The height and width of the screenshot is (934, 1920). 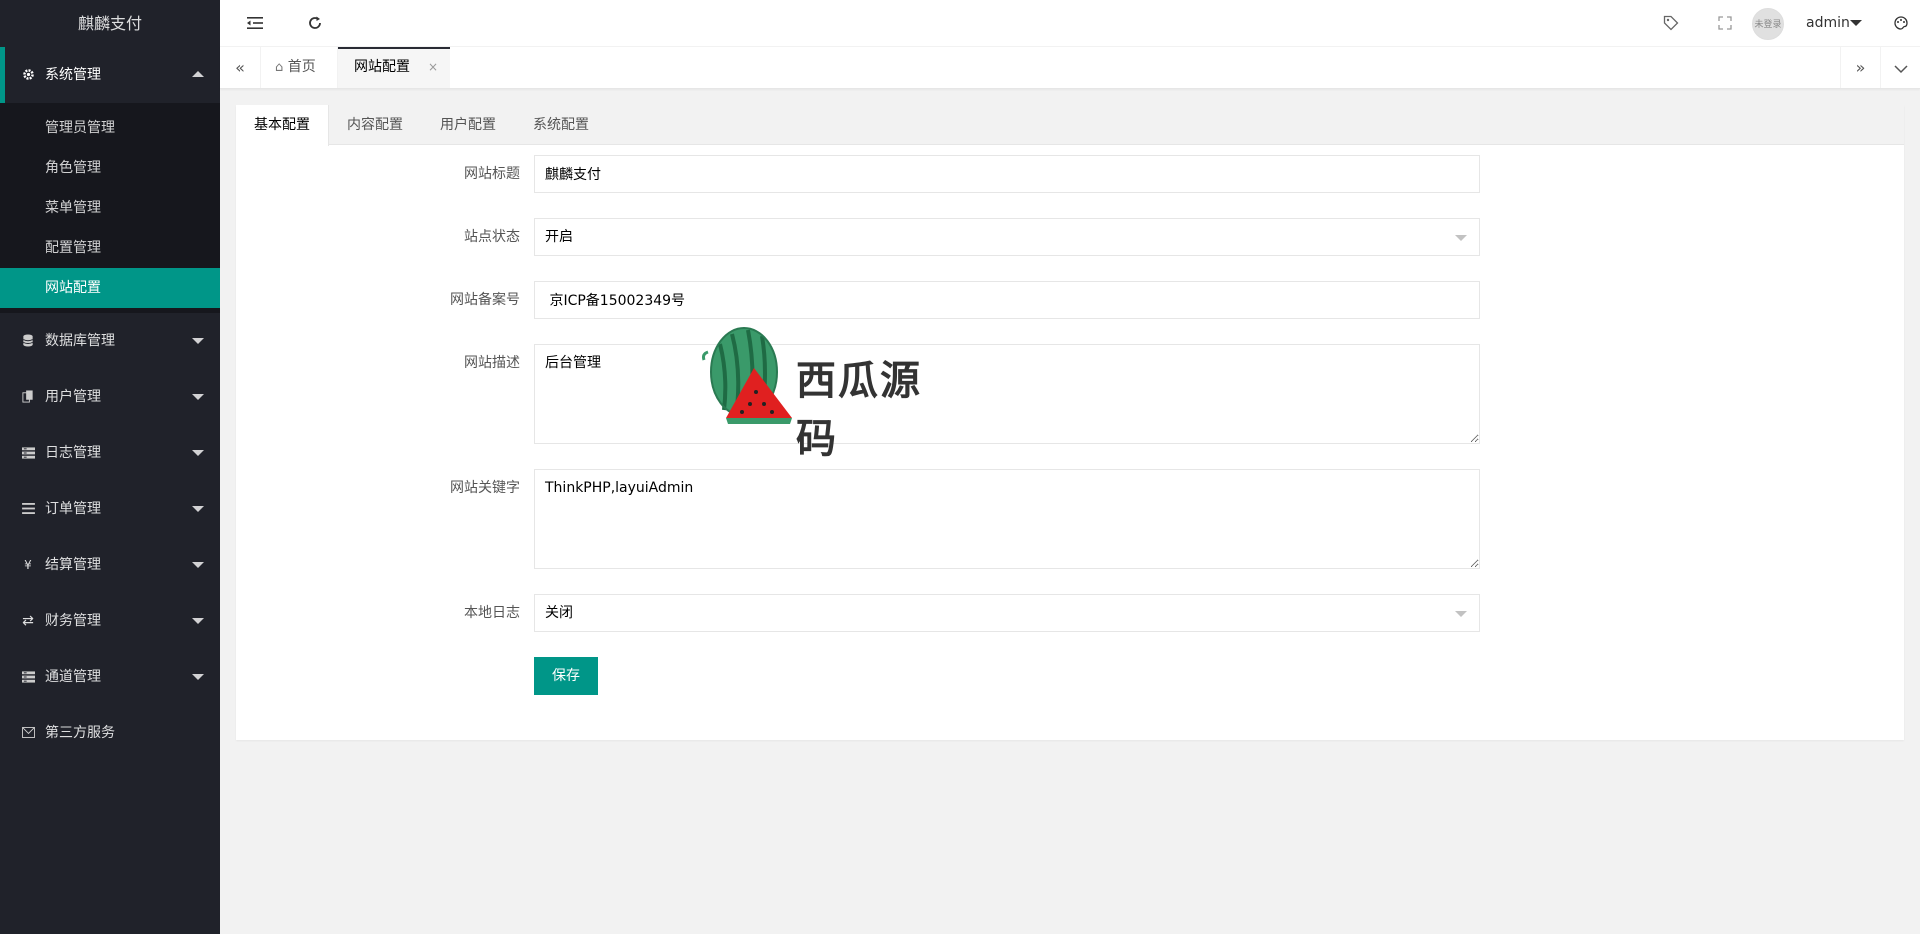 I want to click on tab-basic-config: 基本配置, so click(x=282, y=125).